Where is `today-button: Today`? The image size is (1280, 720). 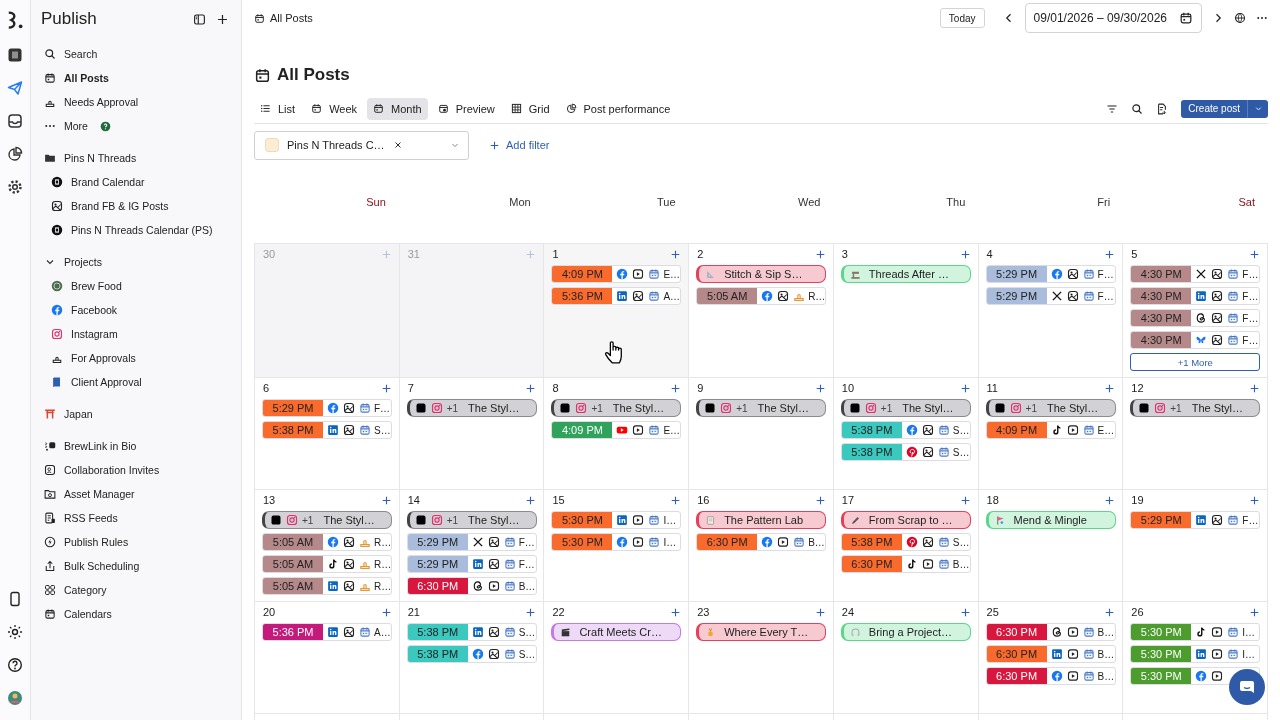 today-button: Today is located at coordinates (962, 18).